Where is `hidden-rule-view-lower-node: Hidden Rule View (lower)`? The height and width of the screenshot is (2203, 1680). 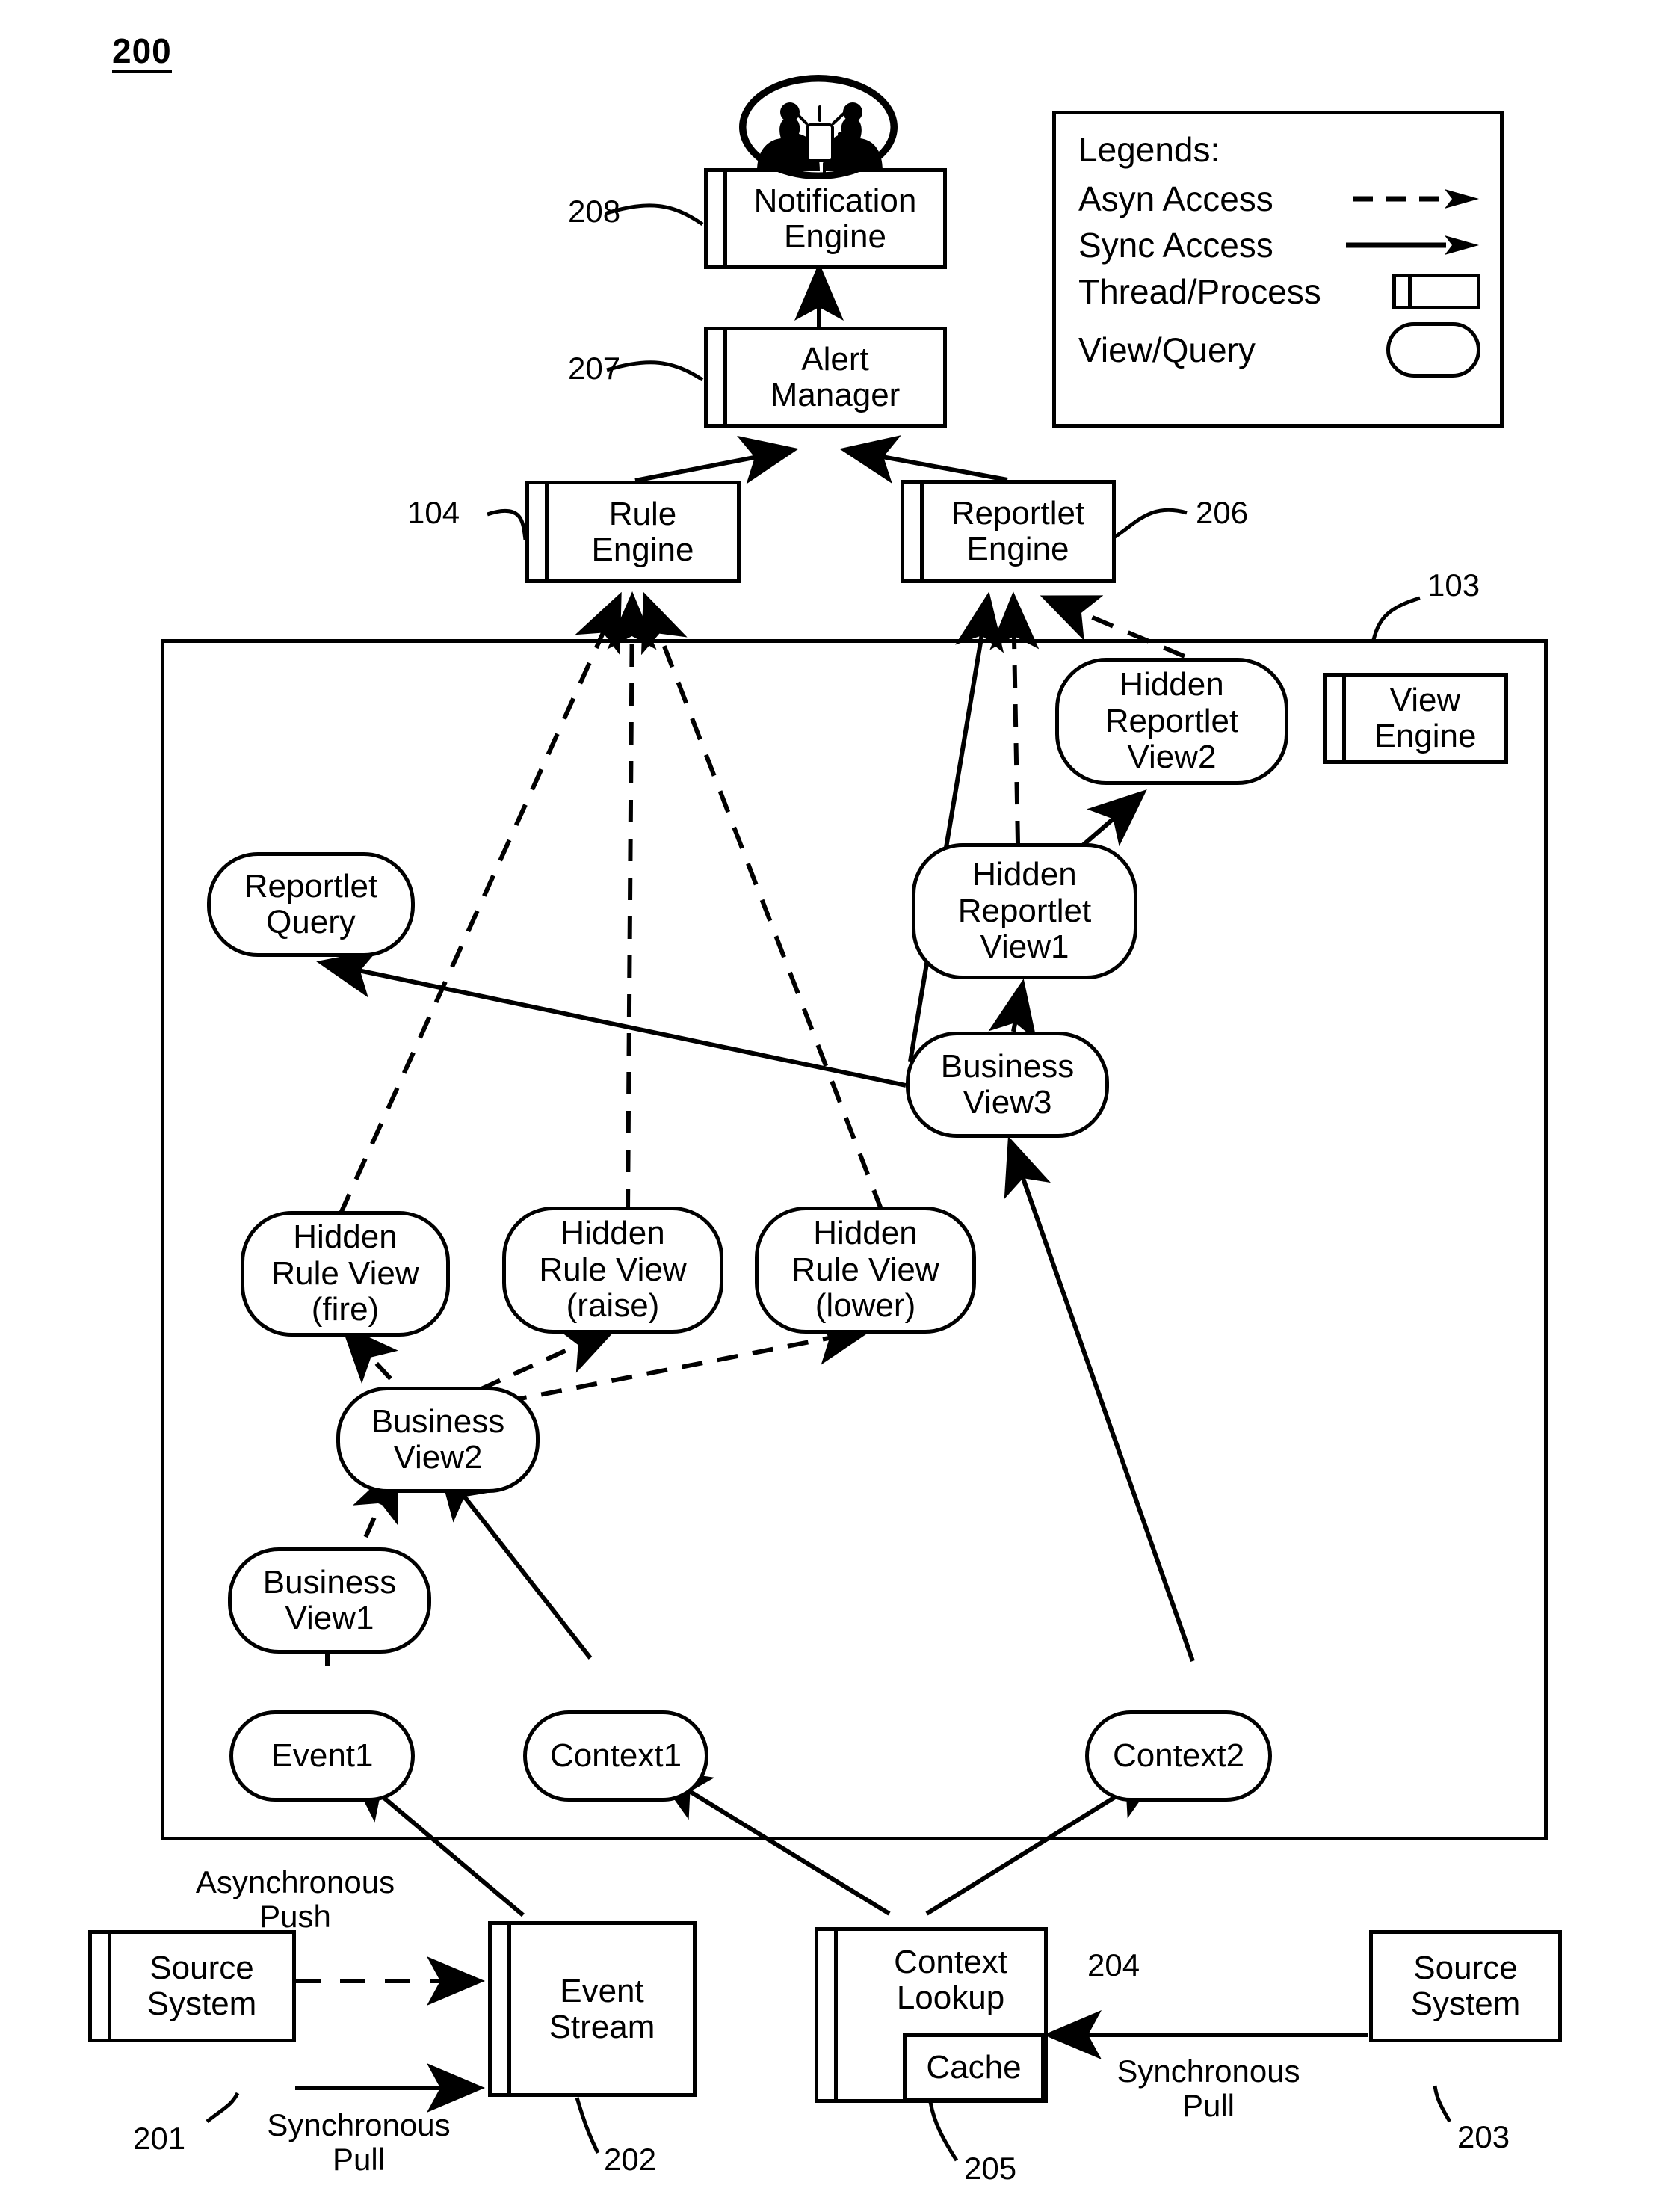 hidden-rule-view-lower-node: Hidden Rule View (lower) is located at coordinates (865, 1271).